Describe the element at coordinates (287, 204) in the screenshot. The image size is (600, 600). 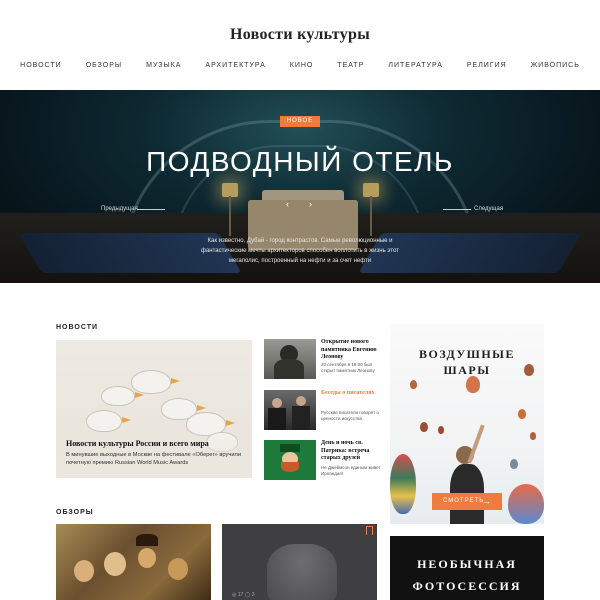
I see `chevron-left-icon: ‹` at that location.